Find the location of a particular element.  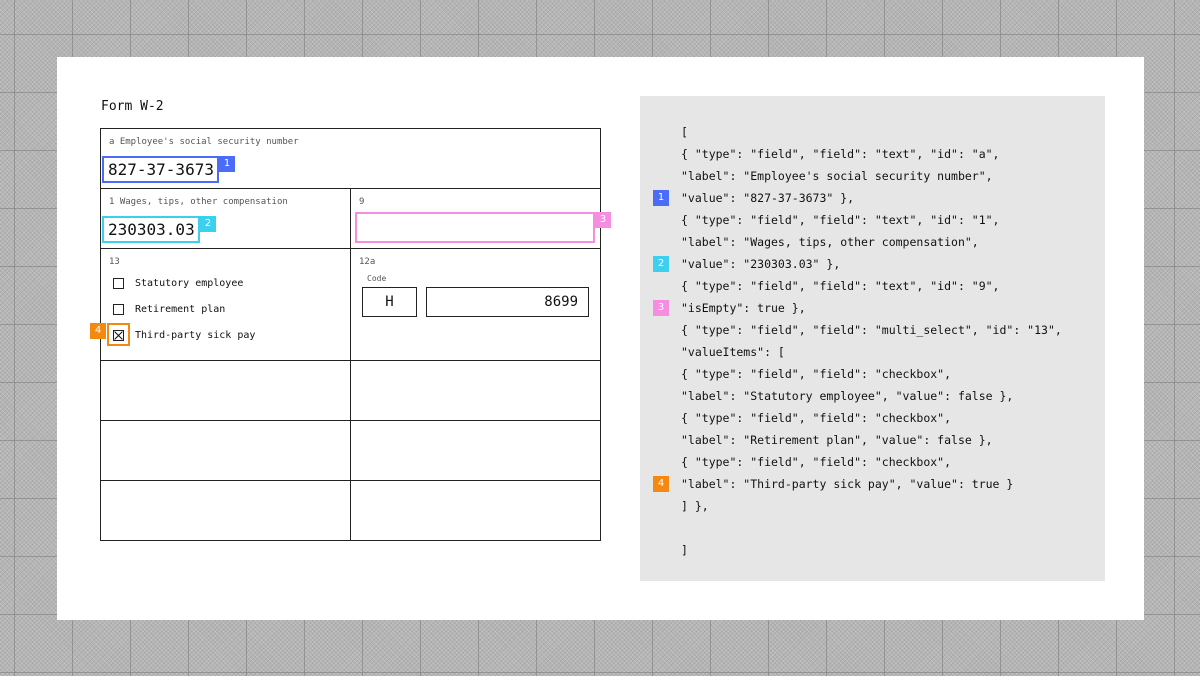

json-line: ] }, is located at coordinates (695, 506).